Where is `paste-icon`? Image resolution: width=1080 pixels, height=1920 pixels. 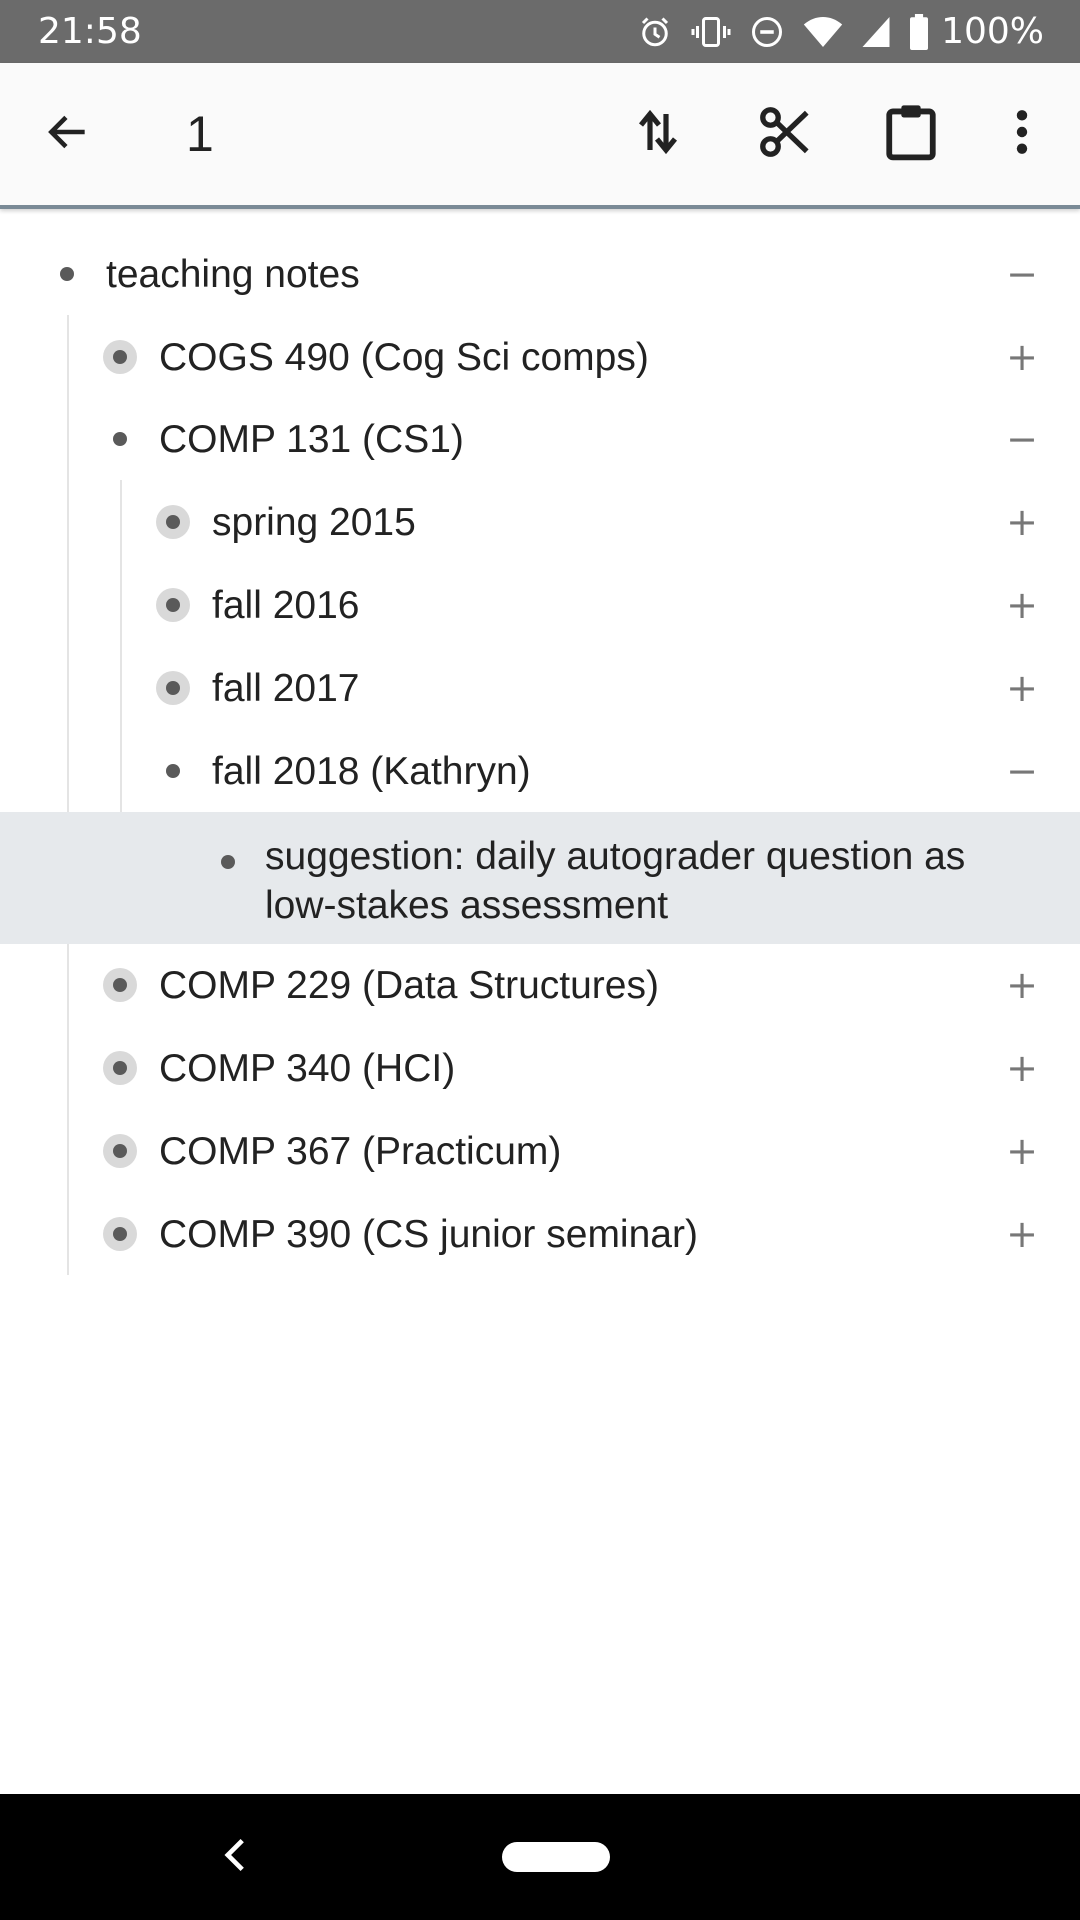
paste-icon is located at coordinates (911, 134).